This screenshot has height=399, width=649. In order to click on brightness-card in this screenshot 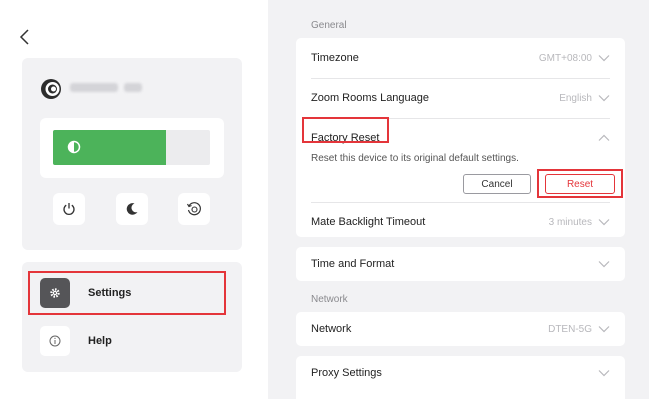, I will do `click(132, 148)`.